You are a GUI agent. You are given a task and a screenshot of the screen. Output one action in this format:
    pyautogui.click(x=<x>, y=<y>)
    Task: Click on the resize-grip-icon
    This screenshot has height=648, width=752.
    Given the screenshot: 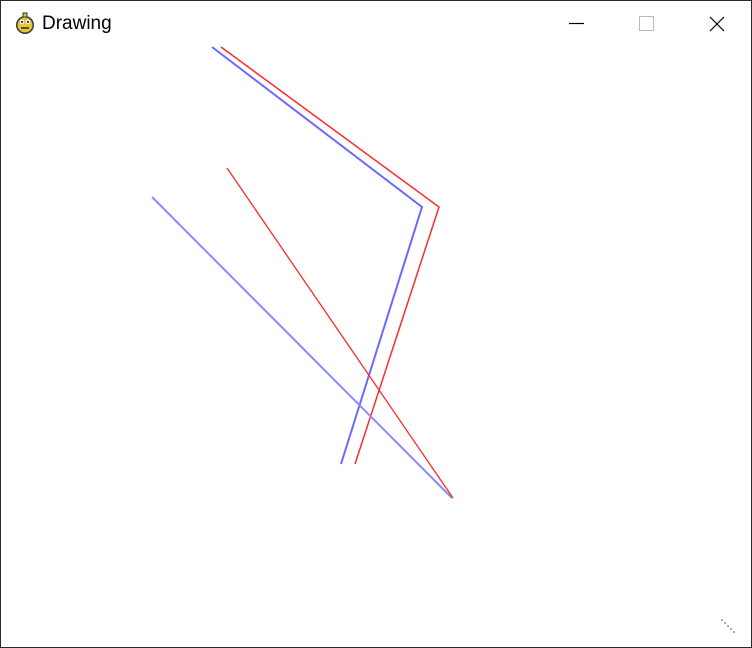 What is the action you would take?
    pyautogui.click(x=727, y=625)
    